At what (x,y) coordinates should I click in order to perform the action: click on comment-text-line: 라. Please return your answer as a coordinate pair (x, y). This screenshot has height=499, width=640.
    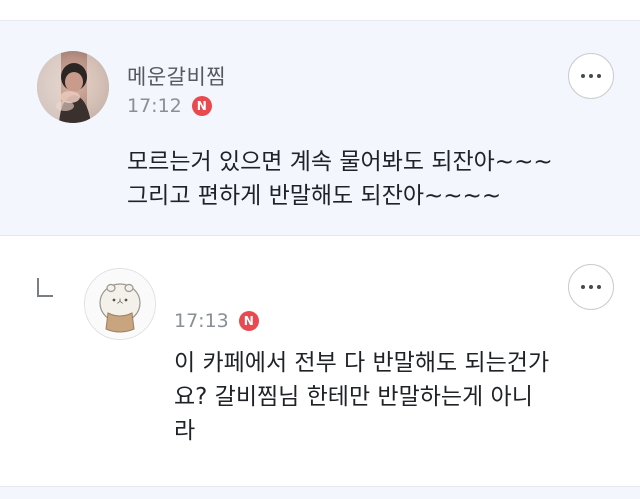
    Looking at the image, I should click on (185, 431).